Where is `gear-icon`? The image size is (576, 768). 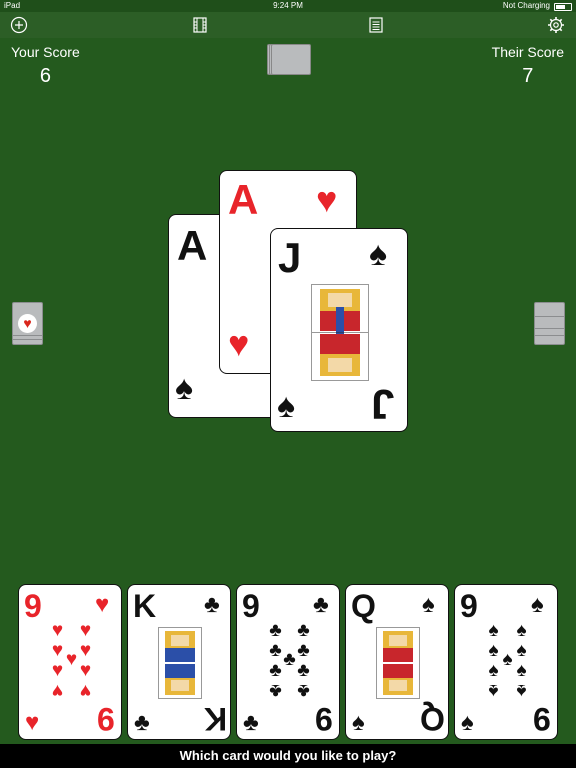 gear-icon is located at coordinates (556, 25).